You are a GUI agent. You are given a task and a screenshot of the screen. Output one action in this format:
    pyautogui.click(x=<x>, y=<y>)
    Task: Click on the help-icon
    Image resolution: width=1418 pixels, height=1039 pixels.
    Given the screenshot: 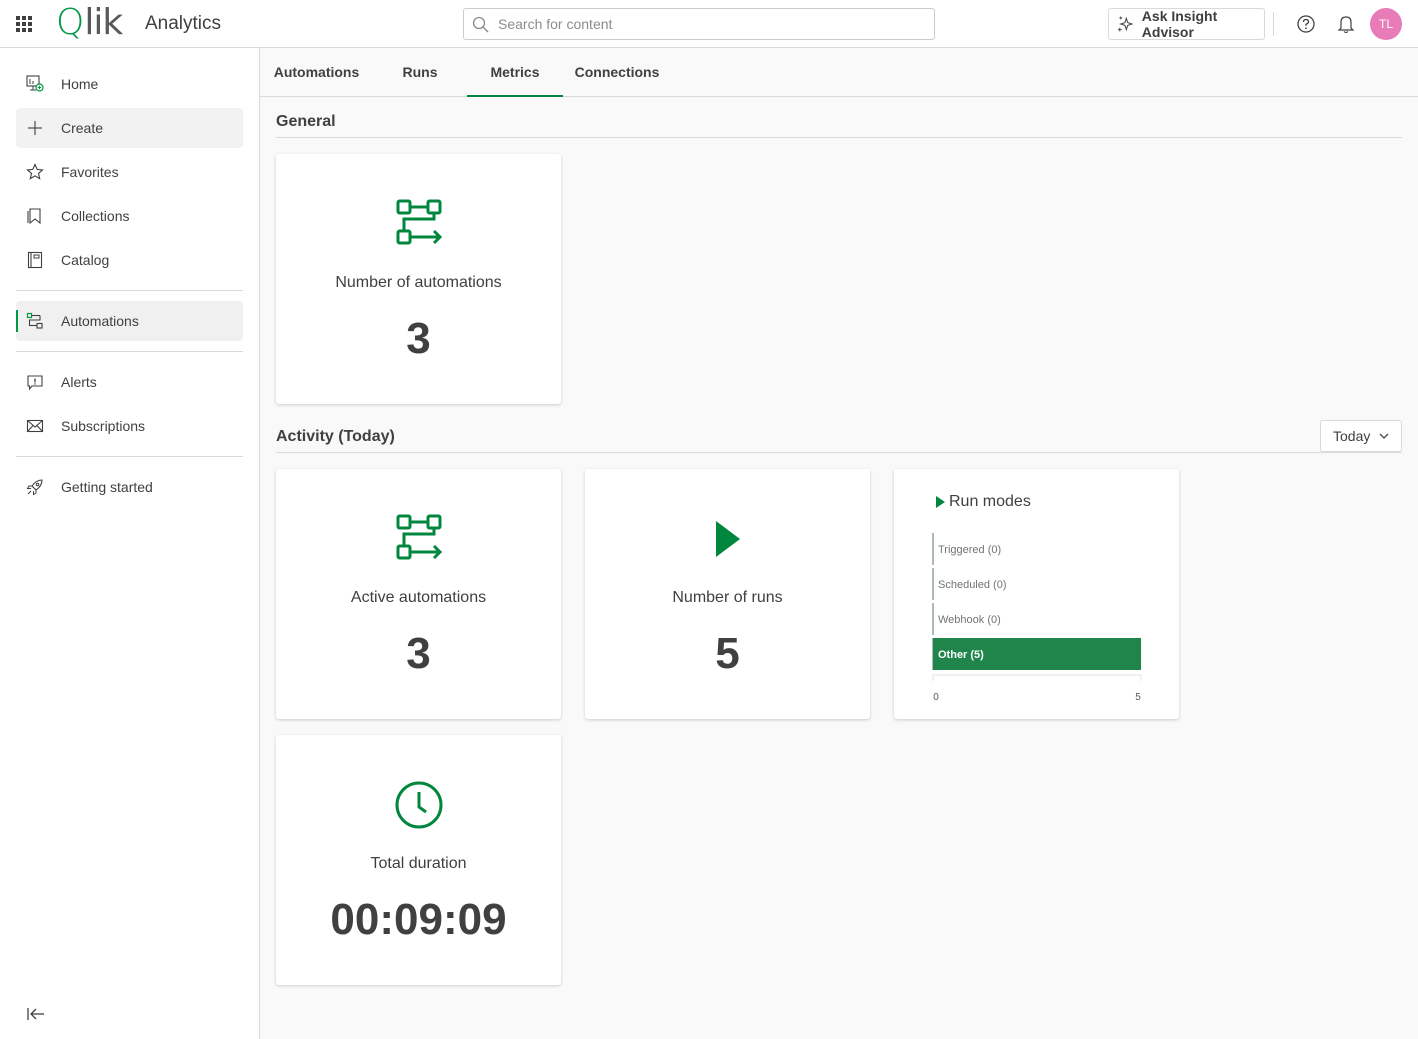 What is the action you would take?
    pyautogui.click(x=1306, y=24)
    